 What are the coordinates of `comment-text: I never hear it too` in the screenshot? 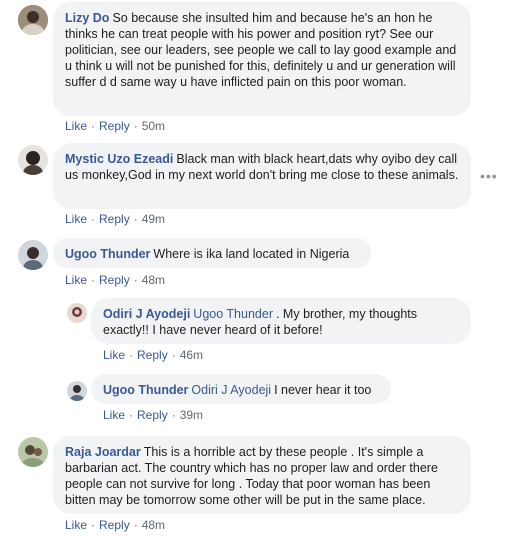 It's located at (323, 390).